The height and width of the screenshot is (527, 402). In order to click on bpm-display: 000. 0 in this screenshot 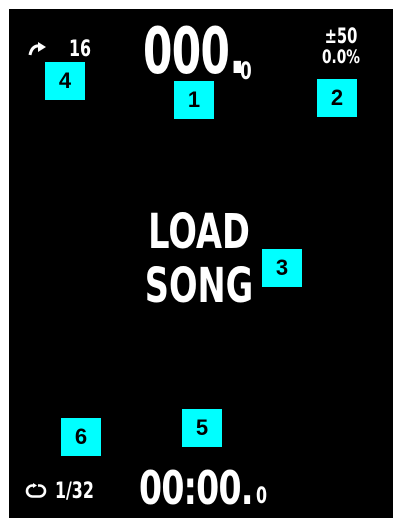, I will do `click(220, 52)`.